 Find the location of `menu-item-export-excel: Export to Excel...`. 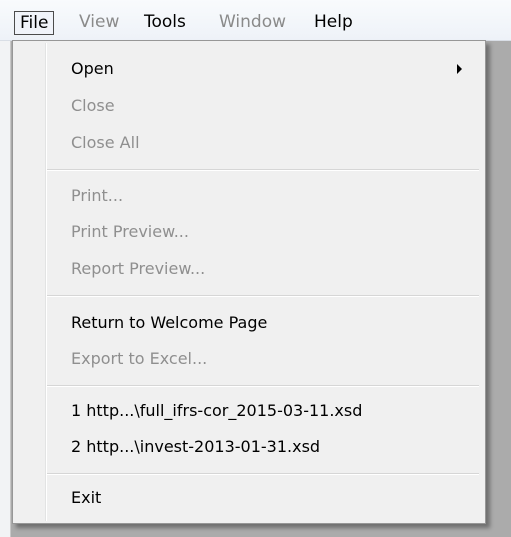

menu-item-export-excel: Export to Excel... is located at coordinates (139, 359).